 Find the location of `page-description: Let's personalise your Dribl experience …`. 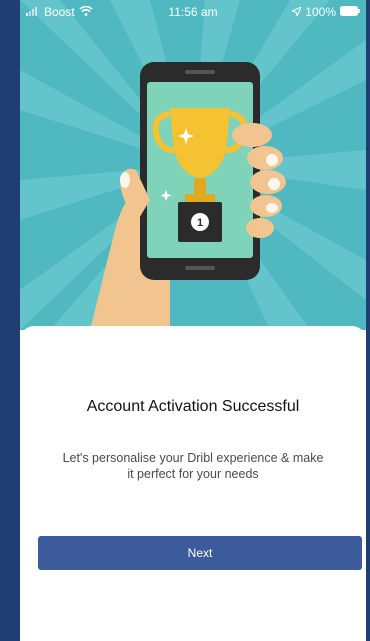

page-description: Let's personalise your Dribl experience … is located at coordinates (193, 466).